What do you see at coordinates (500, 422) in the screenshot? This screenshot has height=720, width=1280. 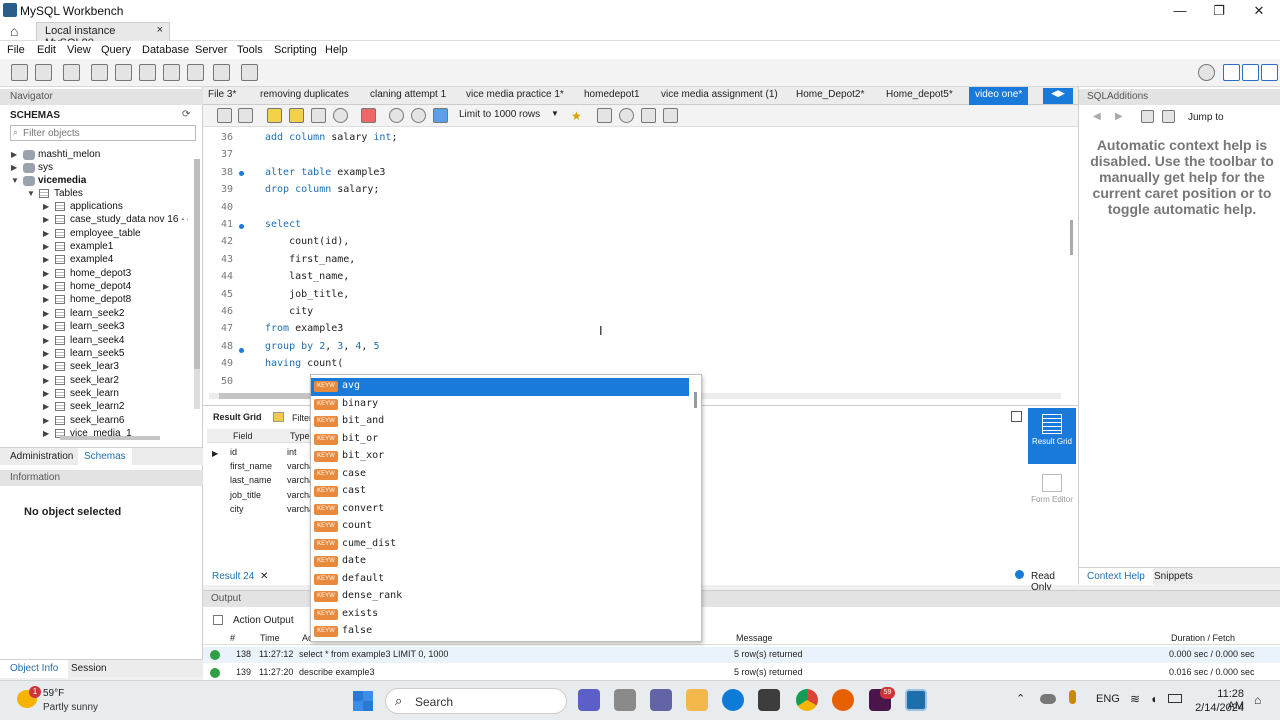 I see `autocomplete-item: KEYW bit_and` at bounding box center [500, 422].